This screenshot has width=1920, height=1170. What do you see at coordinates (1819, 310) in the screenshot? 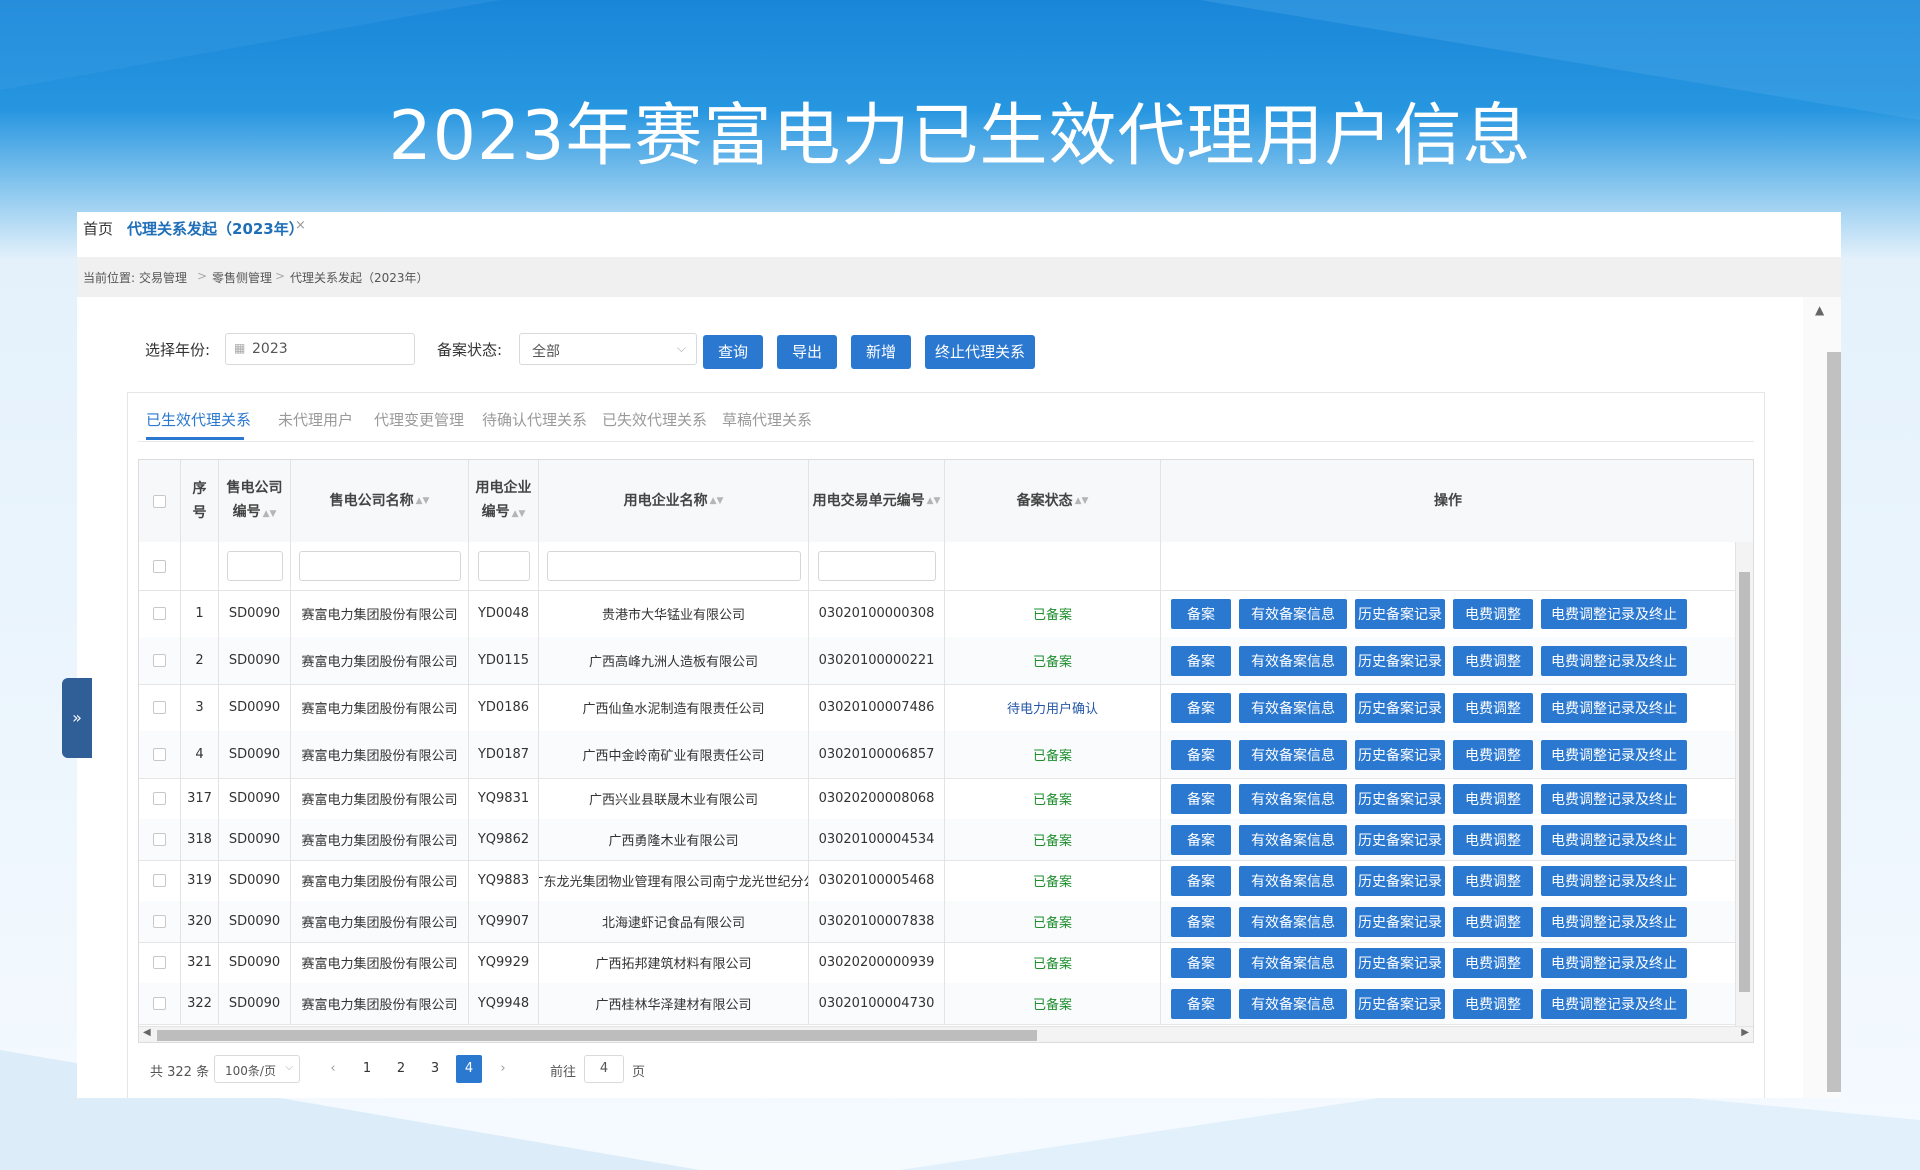
I see `scroll-up-icon: ▲` at bounding box center [1819, 310].